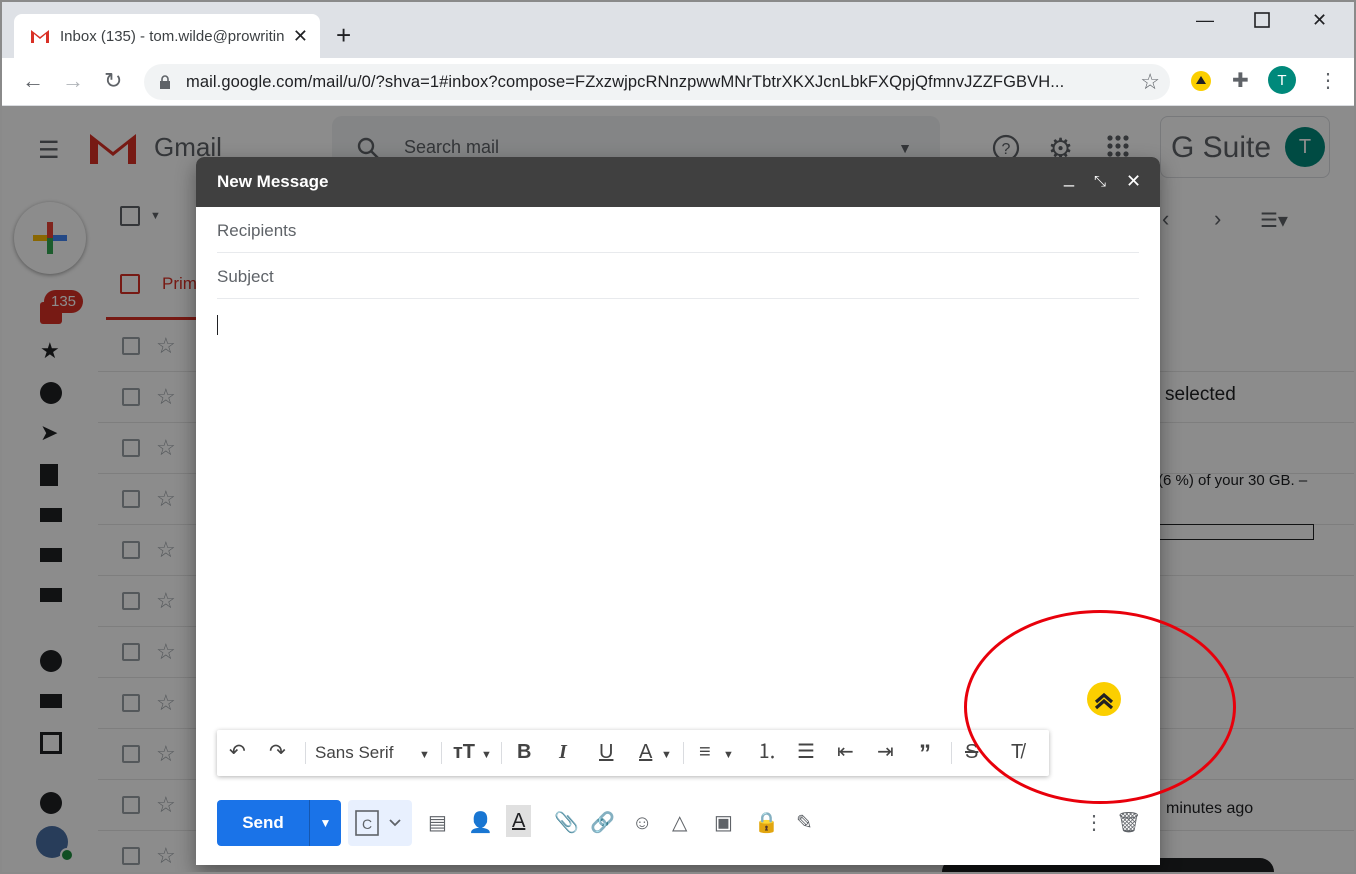 The image size is (1356, 874). What do you see at coordinates (273, 181) in the screenshot?
I see `compose-title: New Message` at bounding box center [273, 181].